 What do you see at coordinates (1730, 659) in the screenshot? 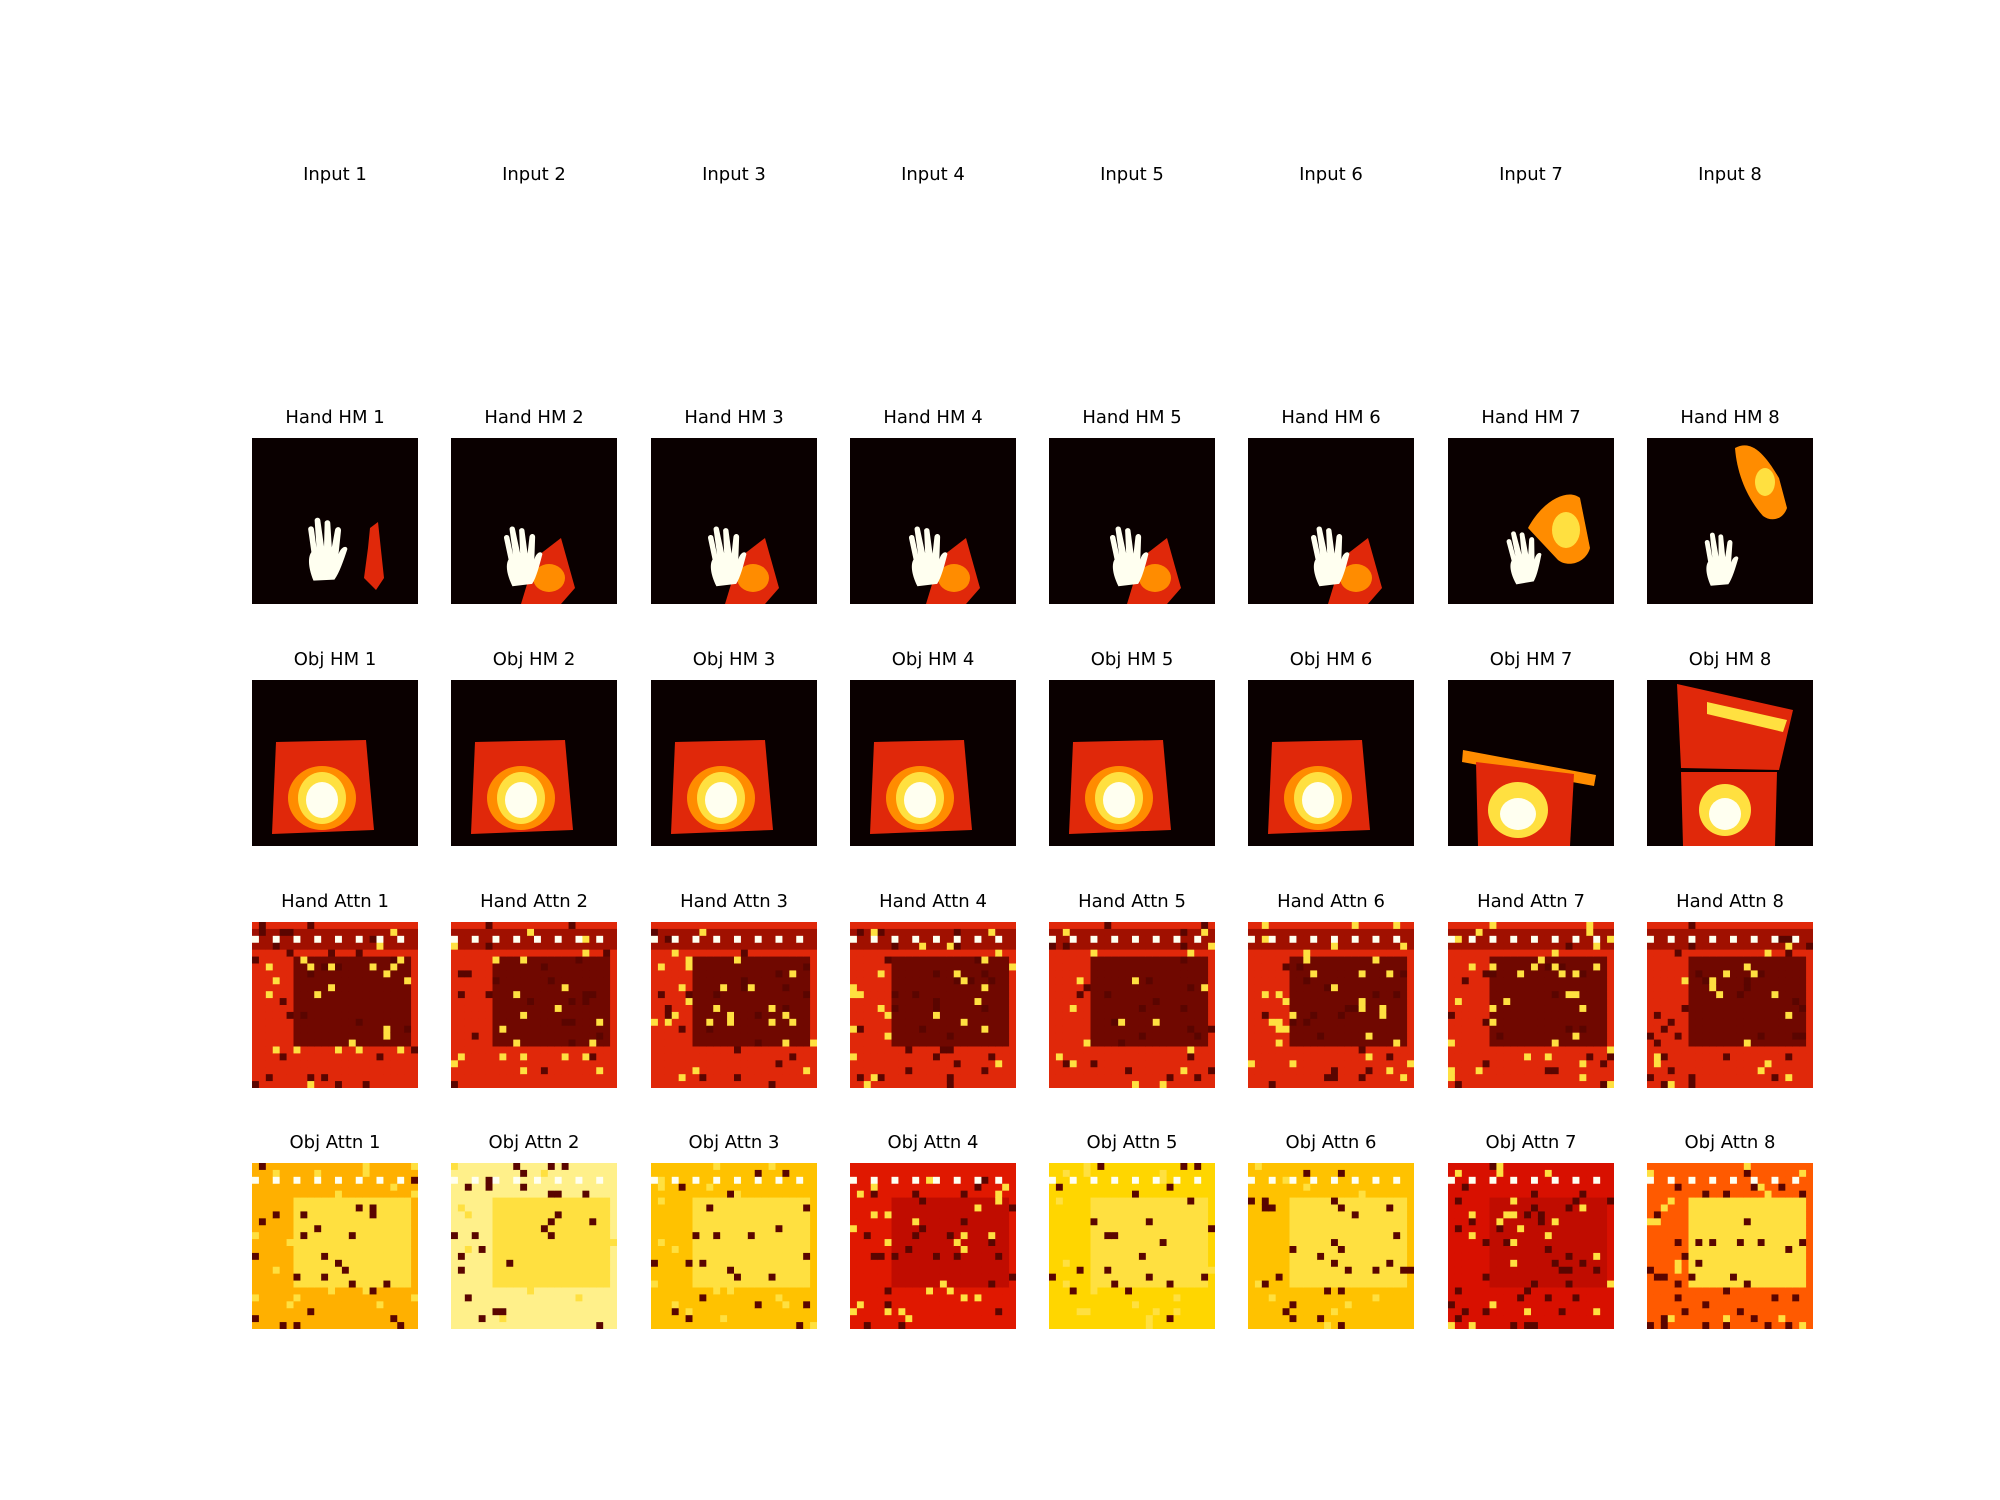
I see `panel-title: Obj HM 8` at bounding box center [1730, 659].